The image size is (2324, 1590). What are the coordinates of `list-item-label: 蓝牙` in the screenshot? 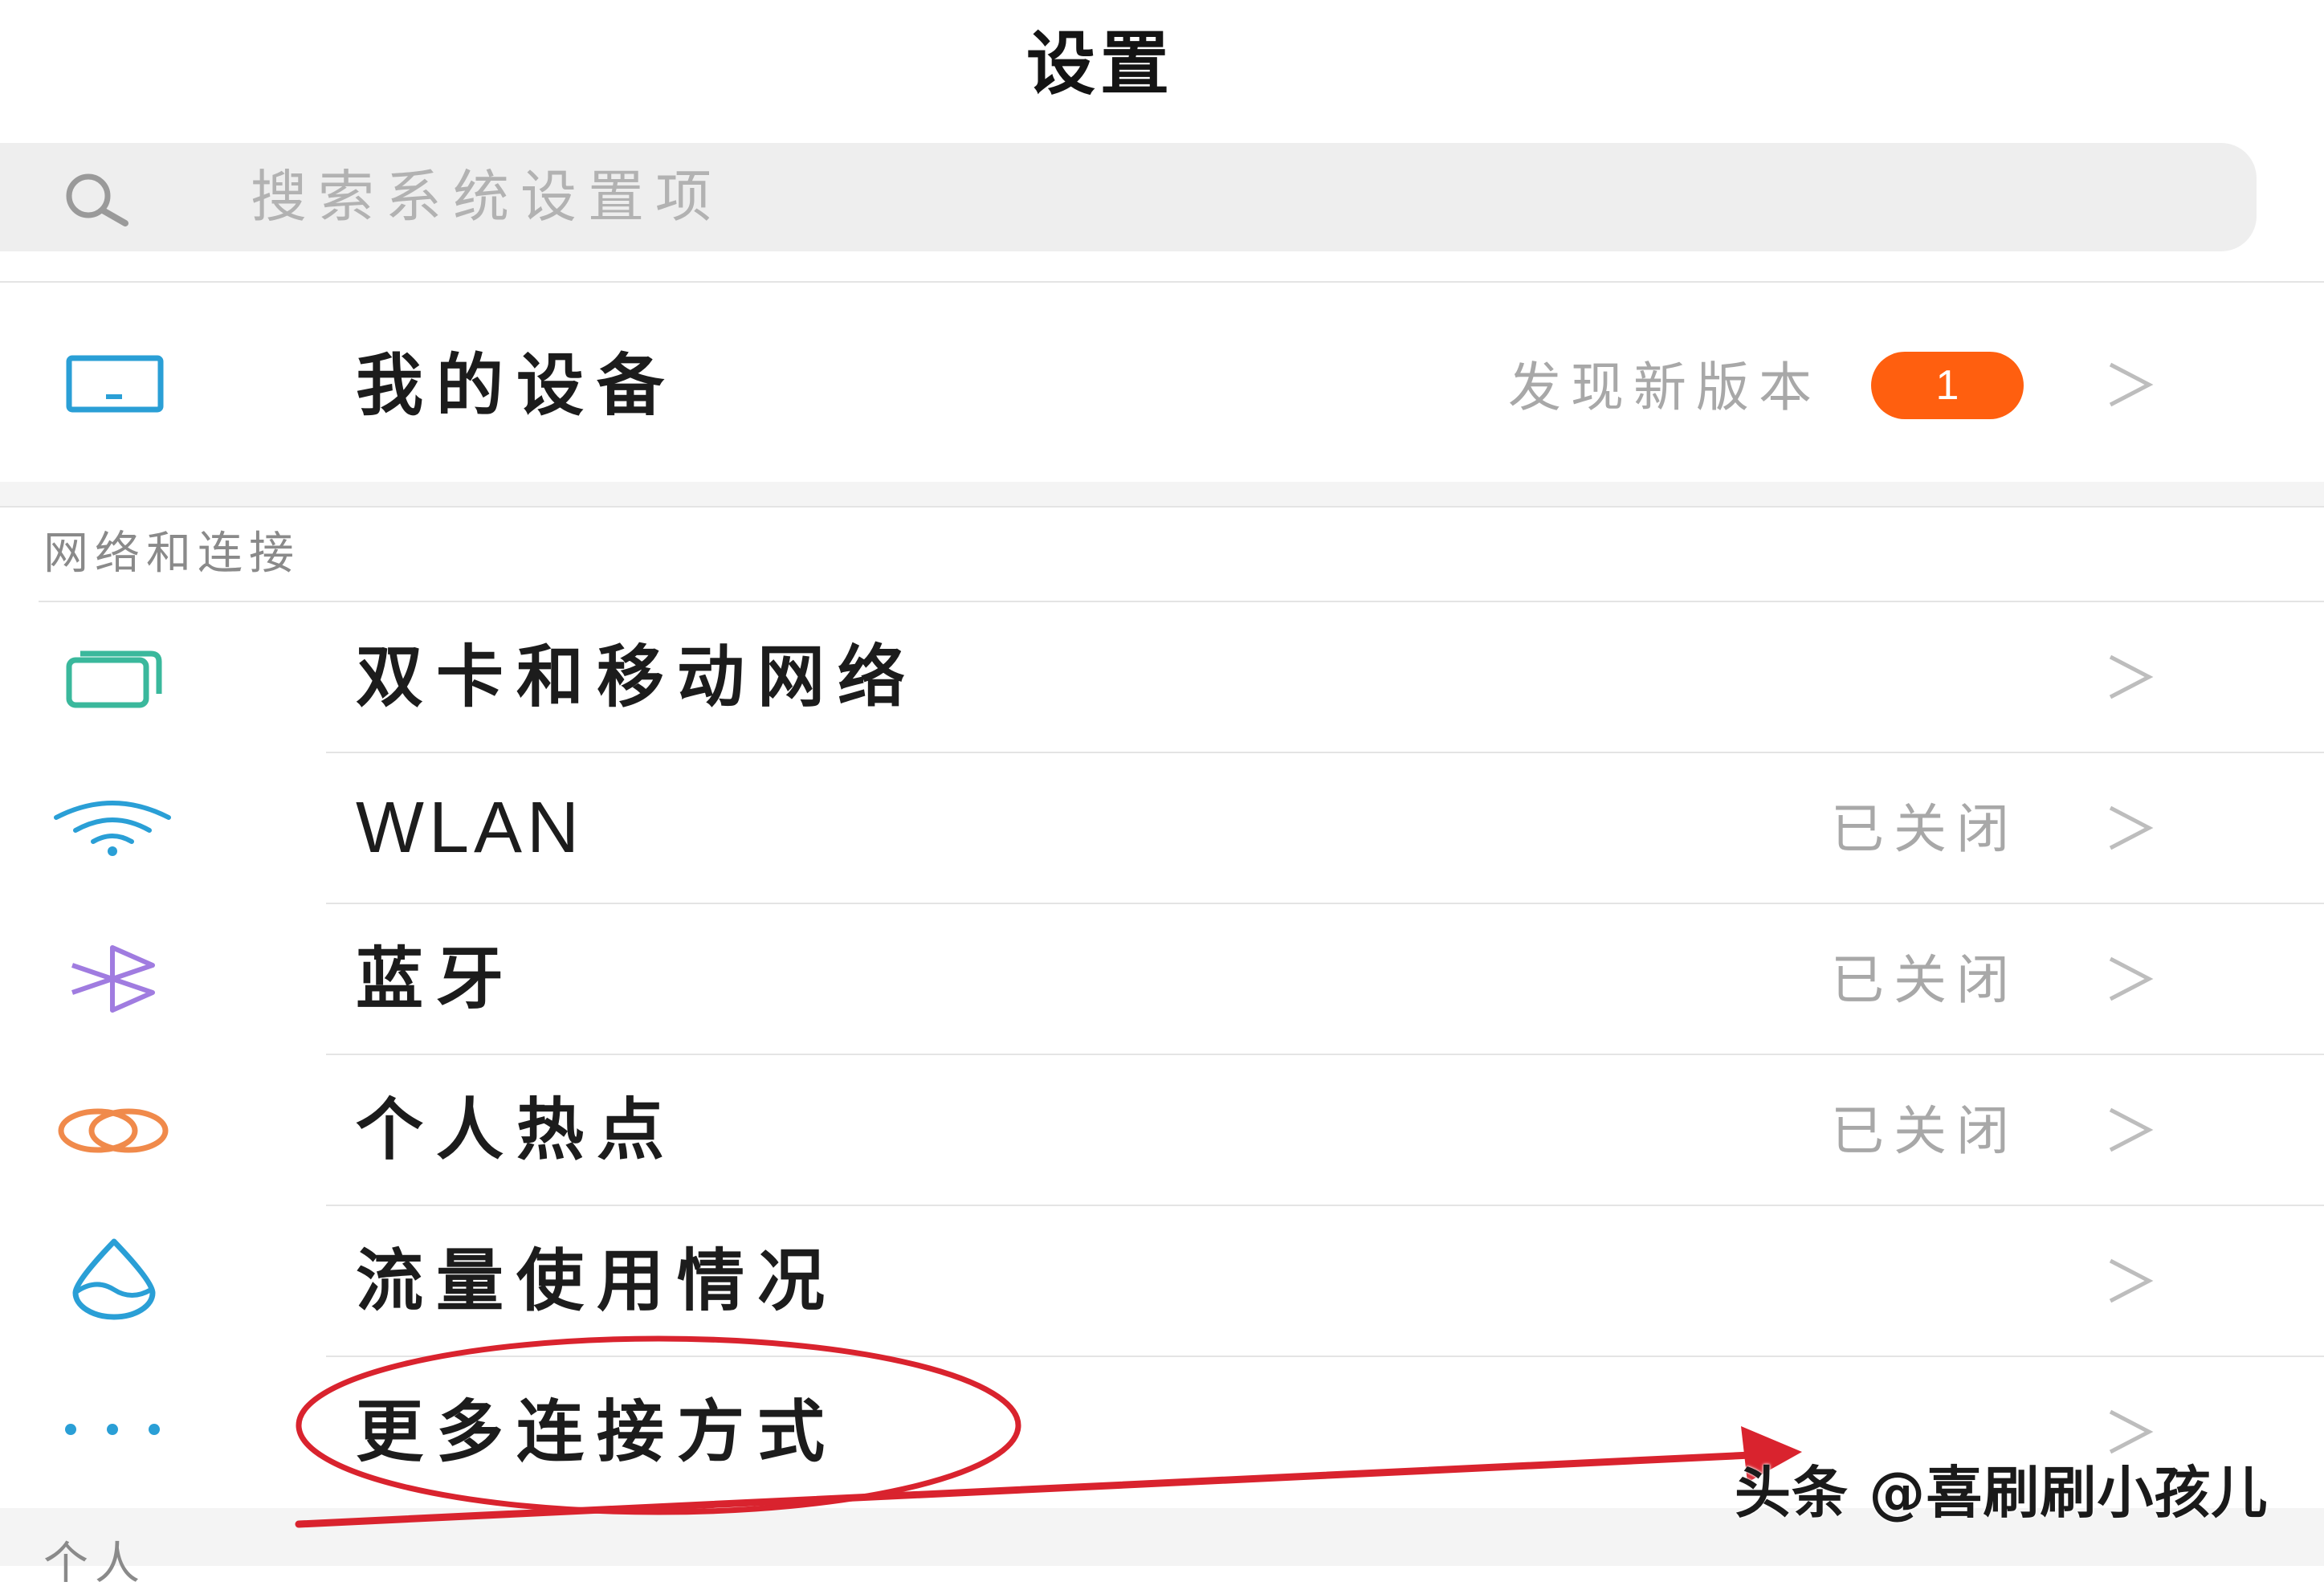 It's located at (436, 979).